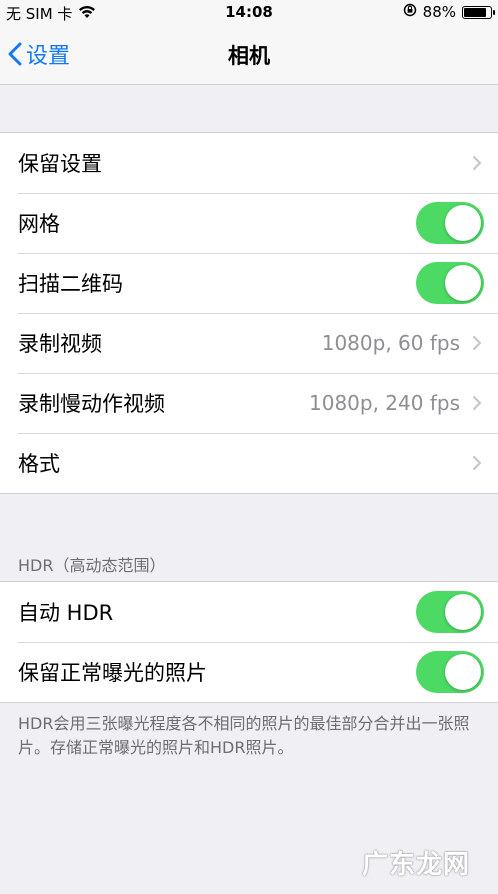  Describe the element at coordinates (249, 343) in the screenshot. I see `row-record-video: 录制视频 1080p, 60 fps` at that location.